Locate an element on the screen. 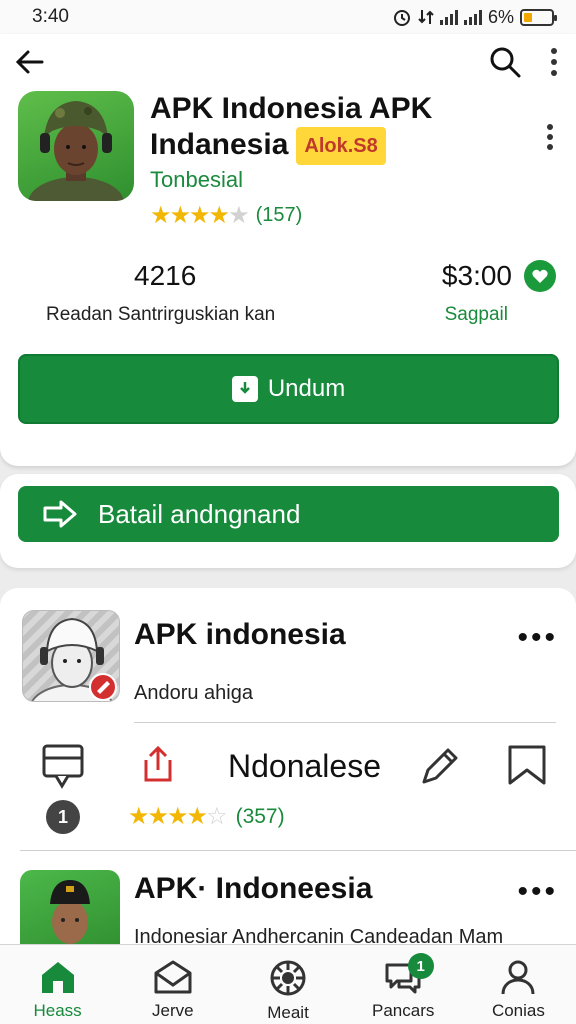  back-button is located at coordinates (30, 62).